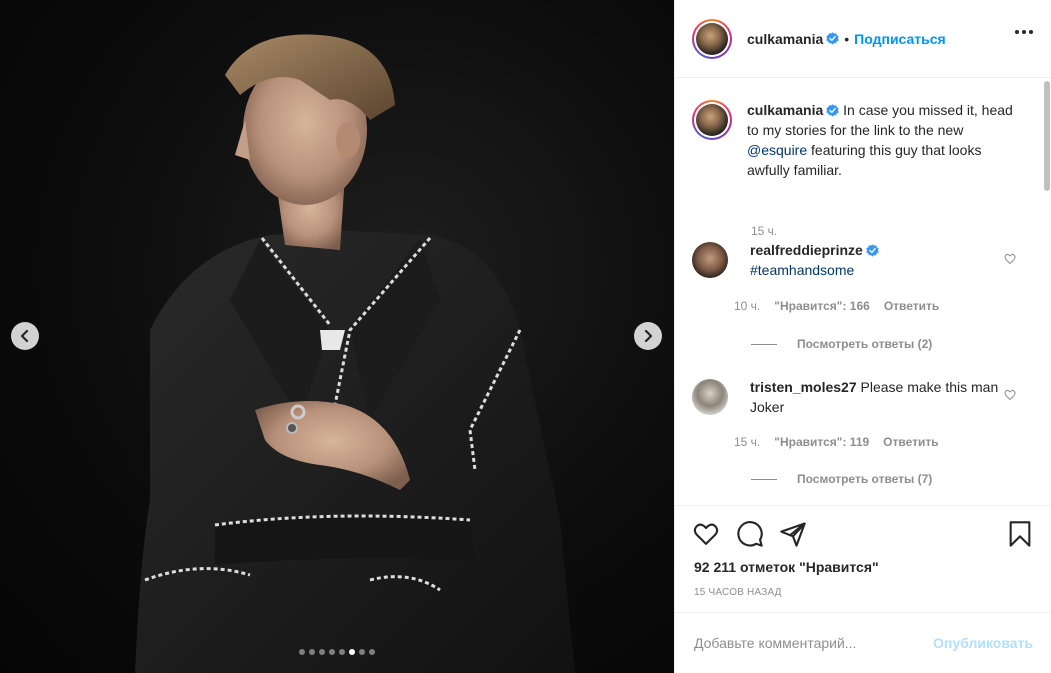 This screenshot has width=1051, height=673. What do you see at coordinates (793, 534) in the screenshot?
I see `paper-plane-icon` at bounding box center [793, 534].